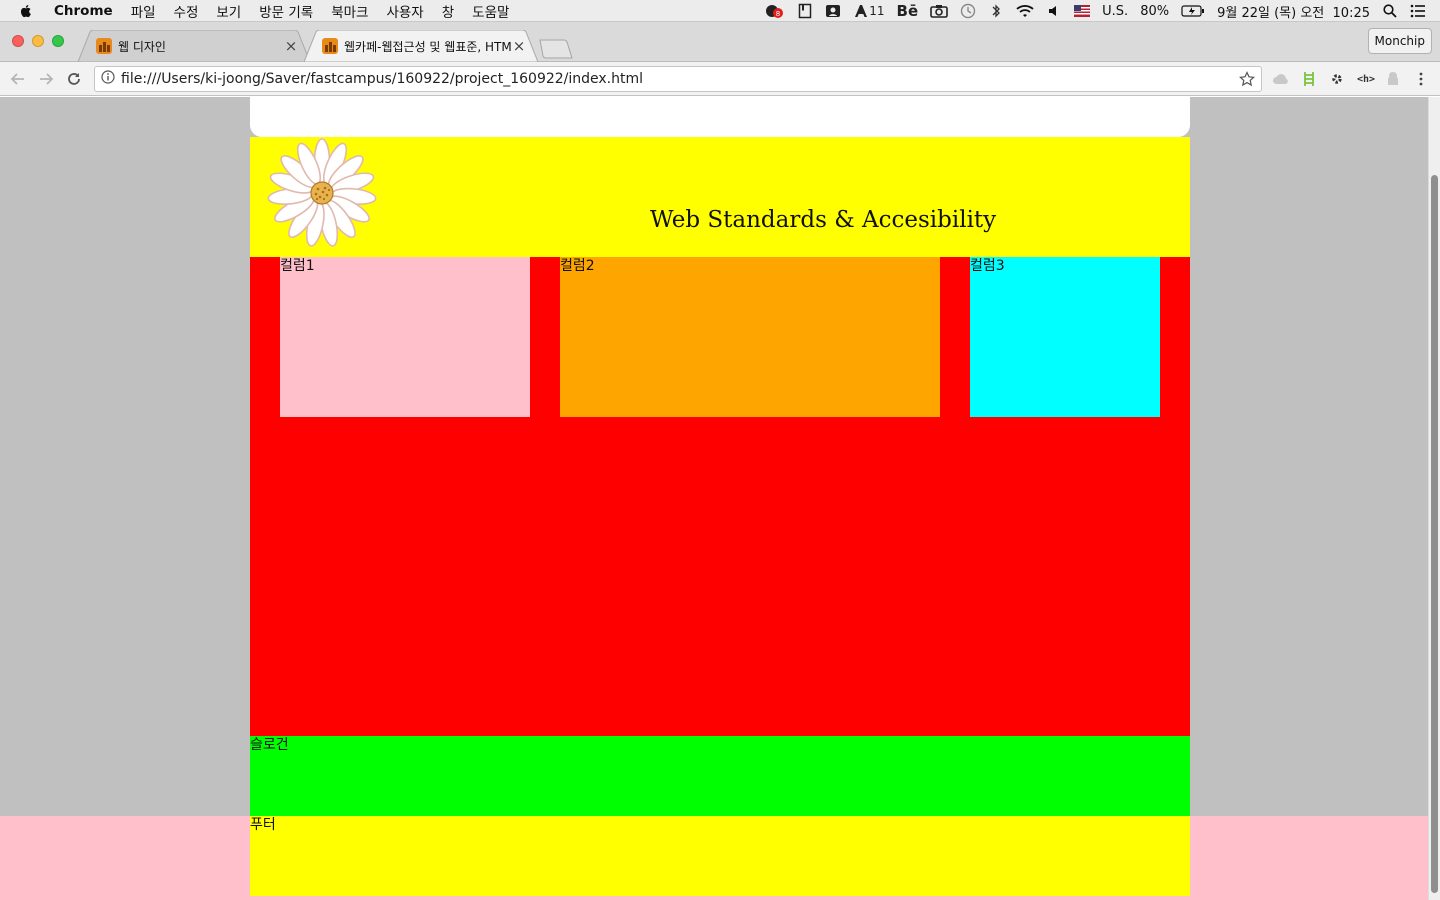 The height and width of the screenshot is (900, 1440). Describe the element at coordinates (322, 192) in the screenshot. I see `daisy-logo-icon` at that location.